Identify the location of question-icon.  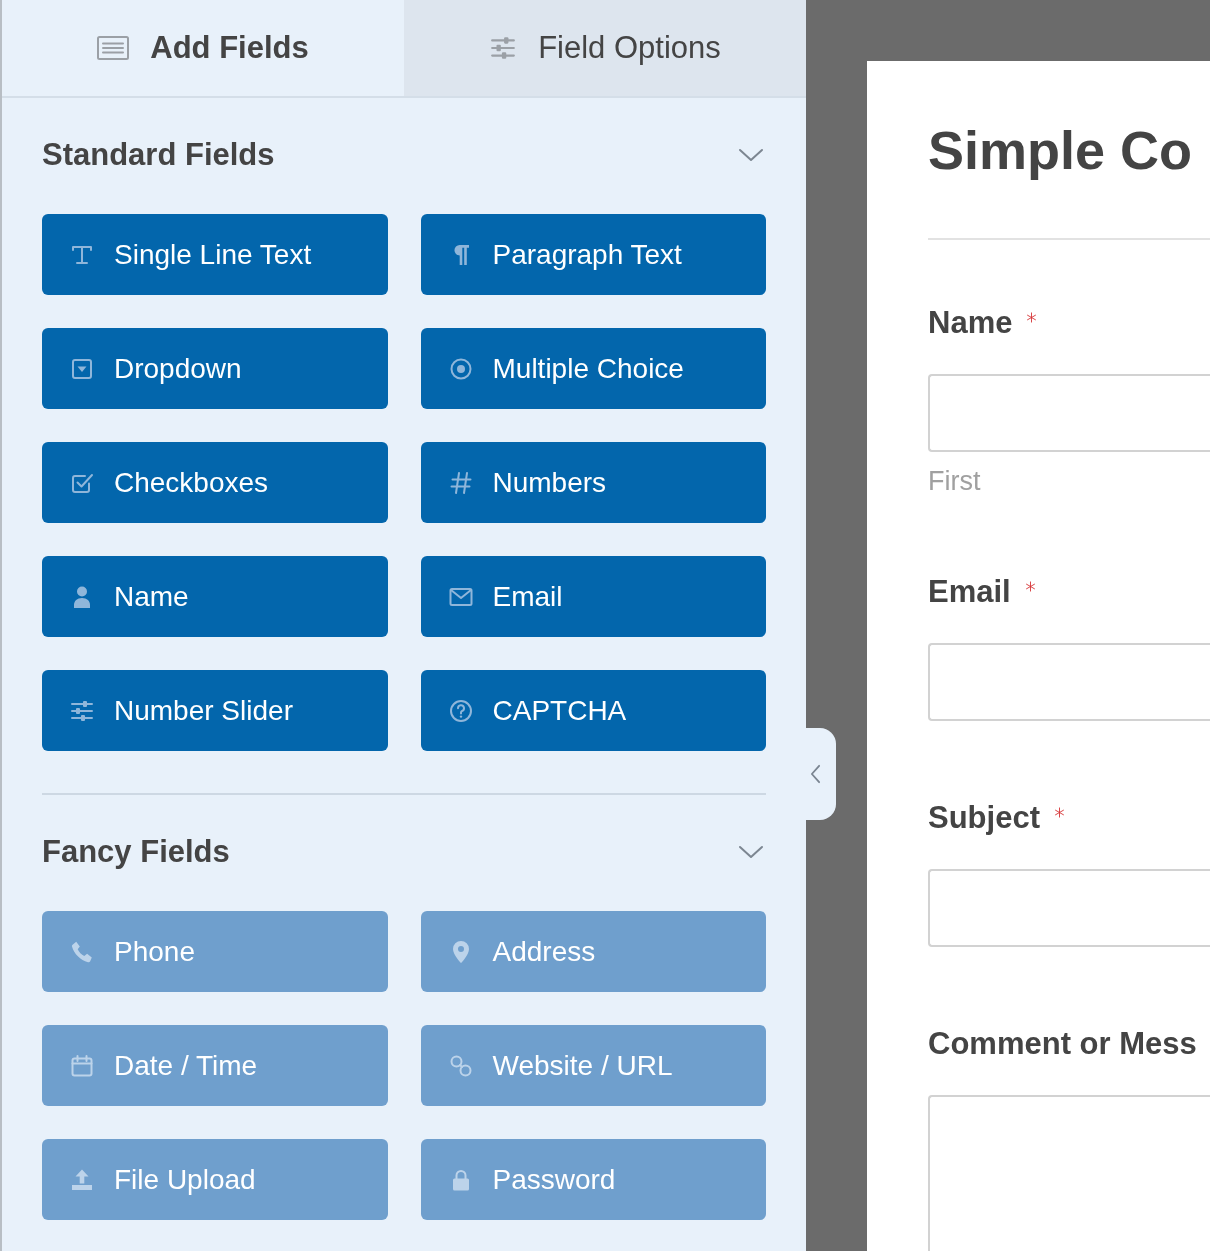
(460, 710).